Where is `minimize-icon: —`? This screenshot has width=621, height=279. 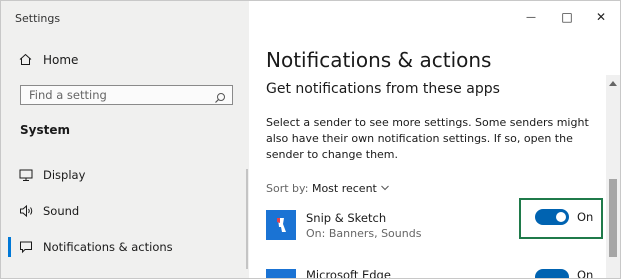
minimize-icon: — is located at coordinates (531, 17).